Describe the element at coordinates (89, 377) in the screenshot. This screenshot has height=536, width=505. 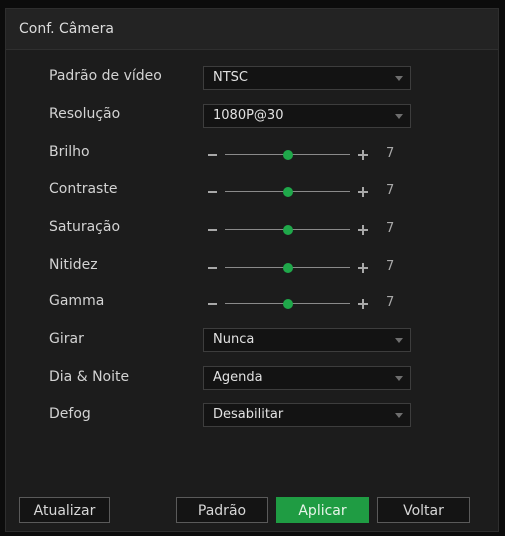
I see `day-night-label: Dia & Noite` at that location.